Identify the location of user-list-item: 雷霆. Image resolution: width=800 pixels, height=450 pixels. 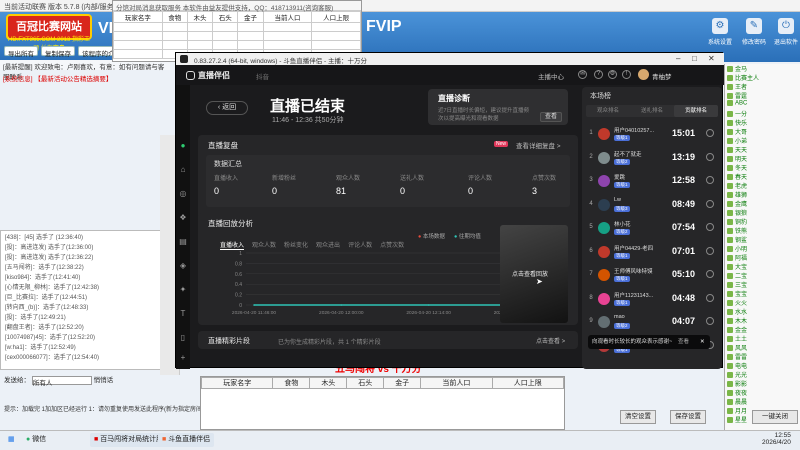
(762, 95).